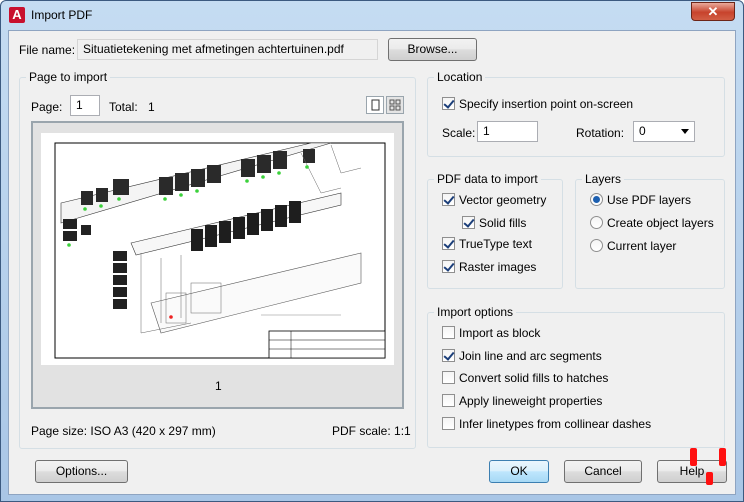 Image resolution: width=744 pixels, height=502 pixels. I want to click on pdf-data-title: PDF data to import, so click(487, 179).